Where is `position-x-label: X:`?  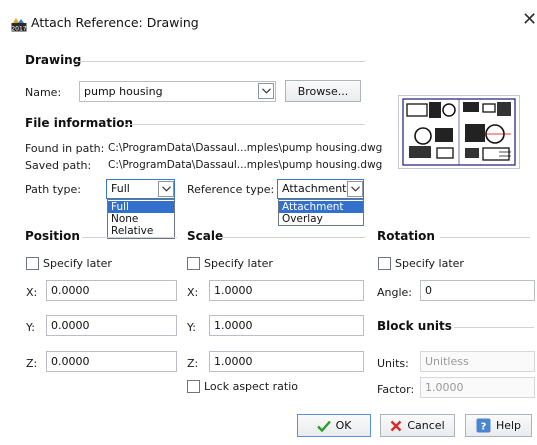
position-x-label: X: is located at coordinates (32, 292).